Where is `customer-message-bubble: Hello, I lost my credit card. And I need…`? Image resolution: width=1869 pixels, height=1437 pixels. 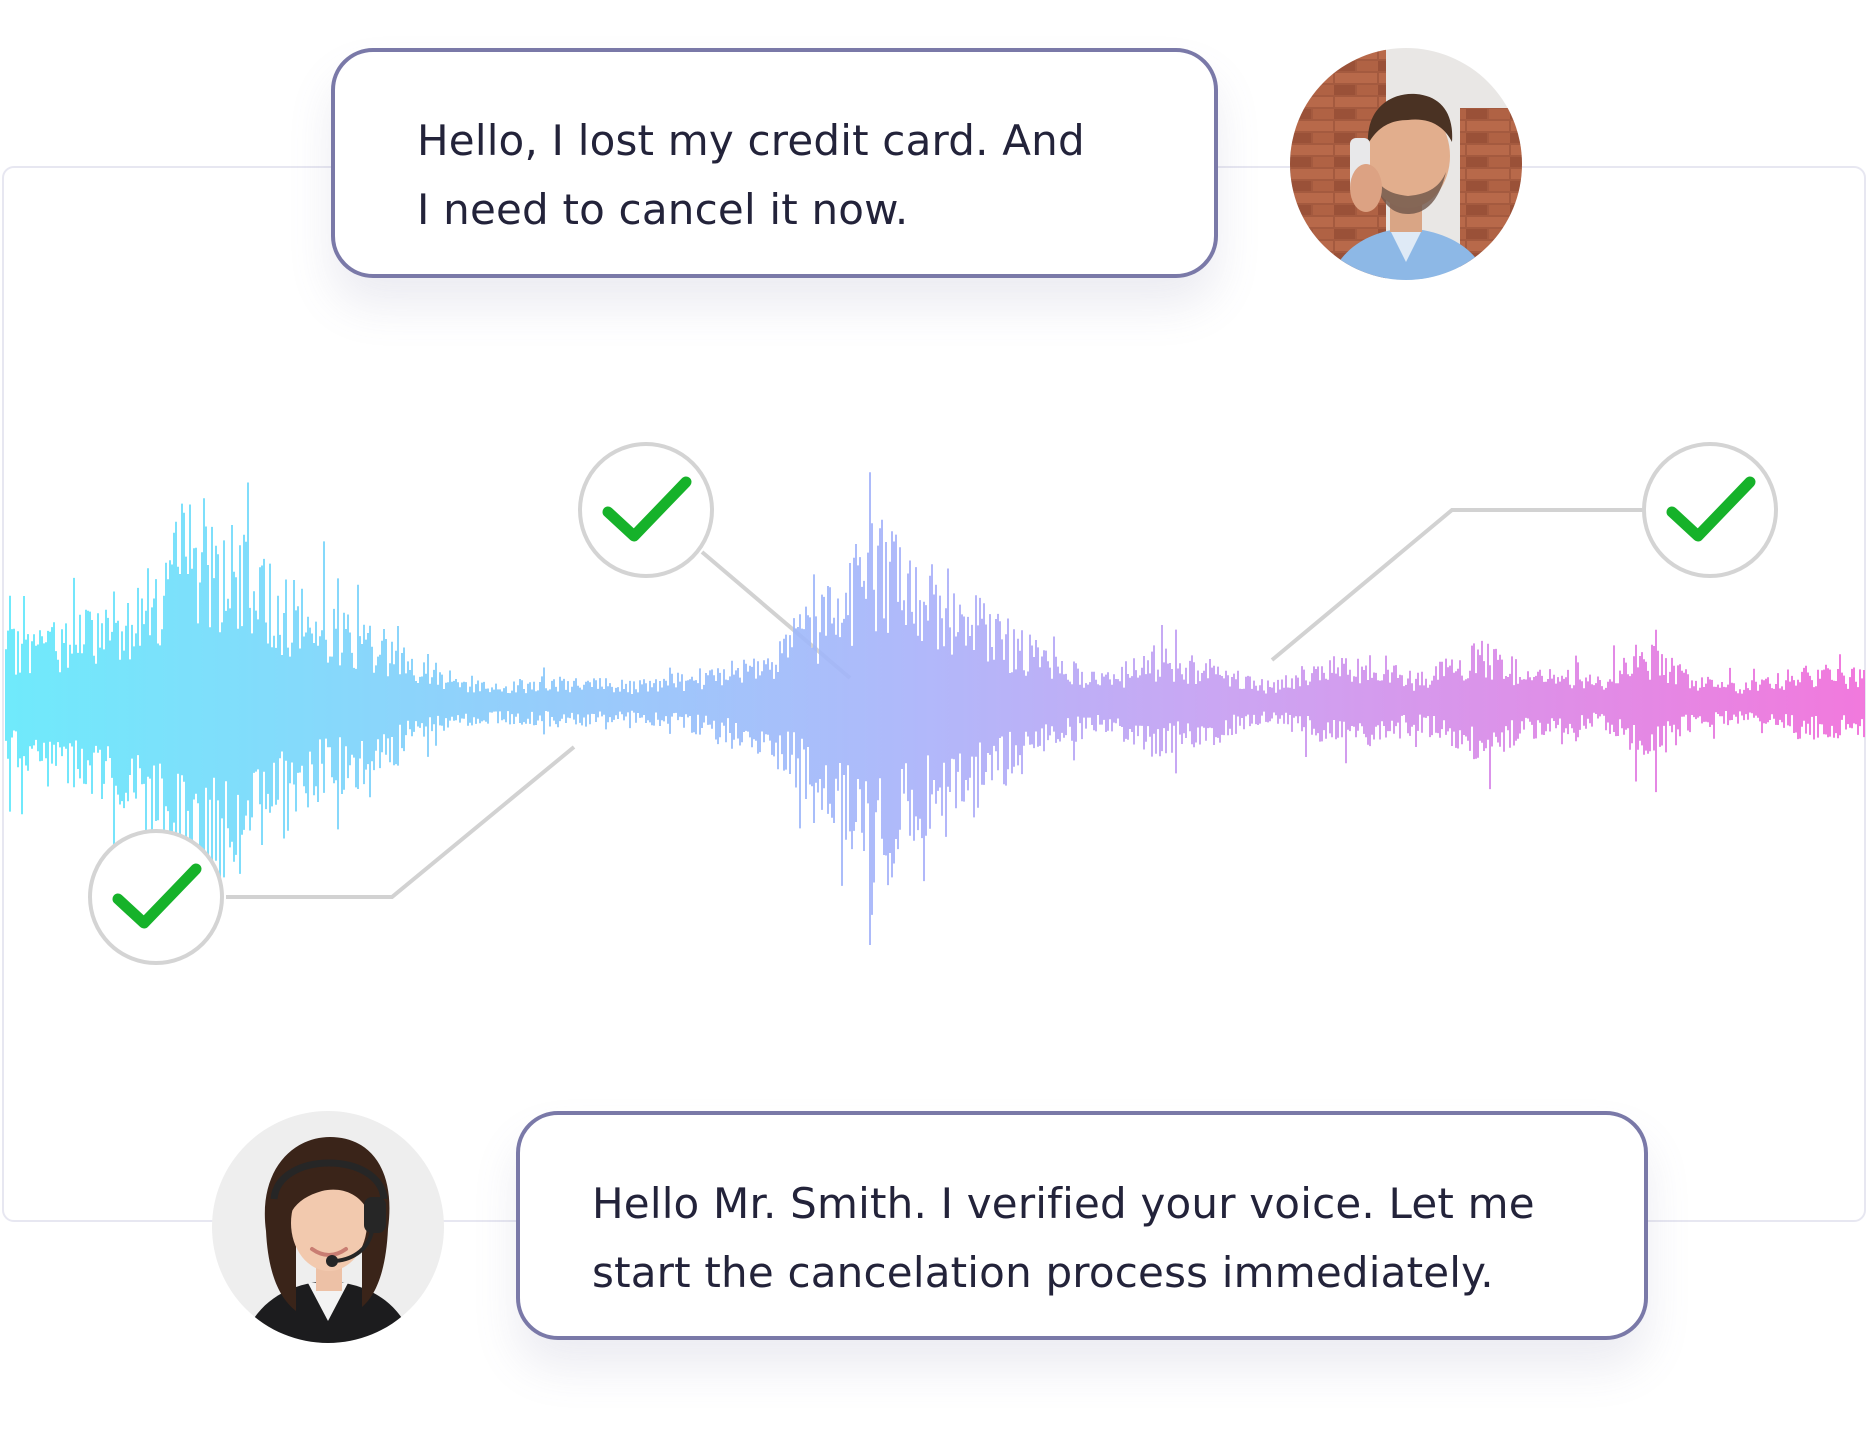
customer-message-bubble: Hello, I lost my credit card. And I need… is located at coordinates (774, 163).